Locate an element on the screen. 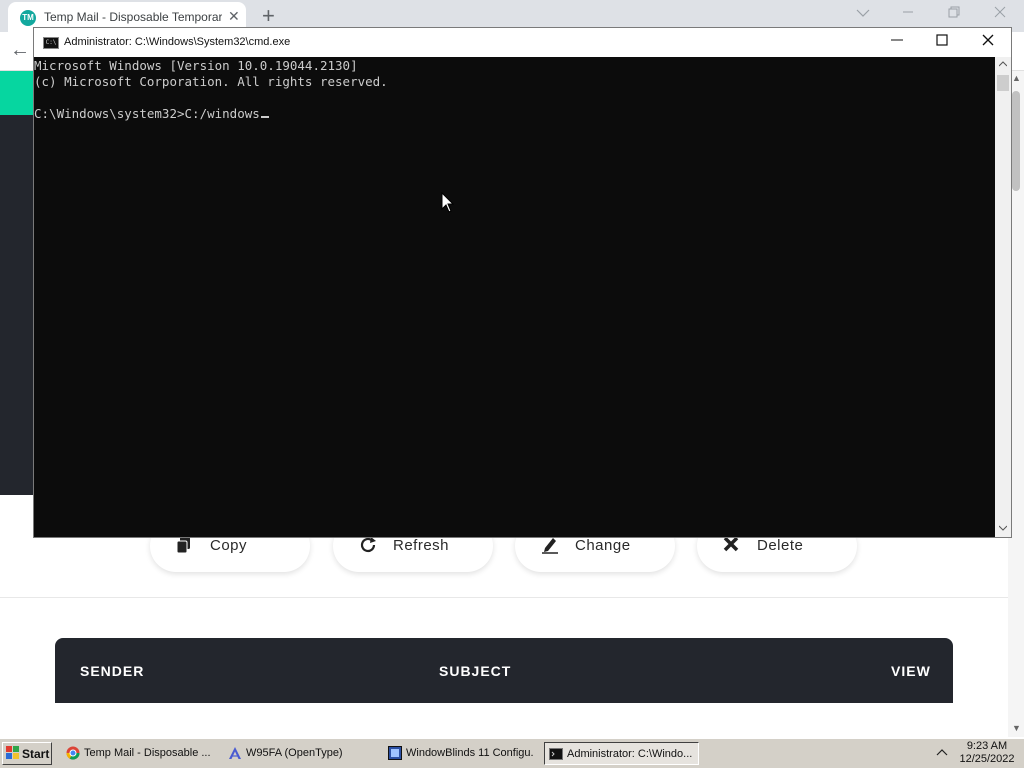  cmd-app-icon: C:\ is located at coordinates (51, 43).